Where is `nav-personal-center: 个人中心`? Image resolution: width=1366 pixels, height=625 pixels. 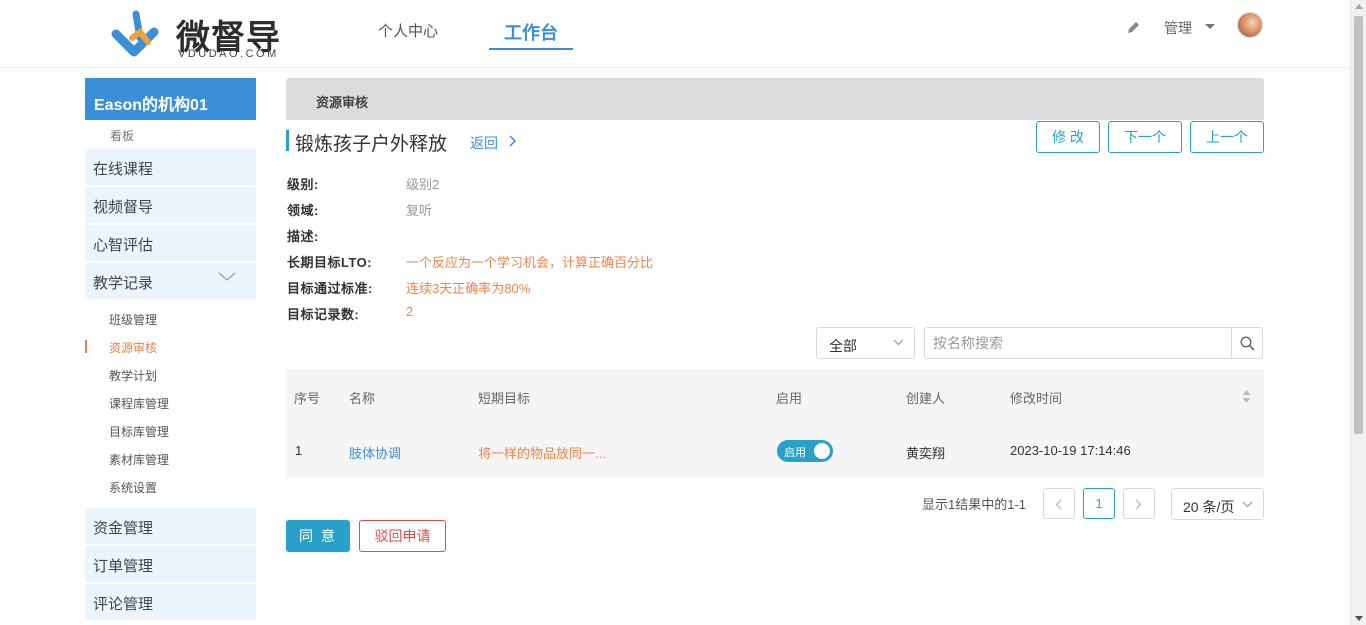 nav-personal-center: 个人中心 is located at coordinates (408, 30).